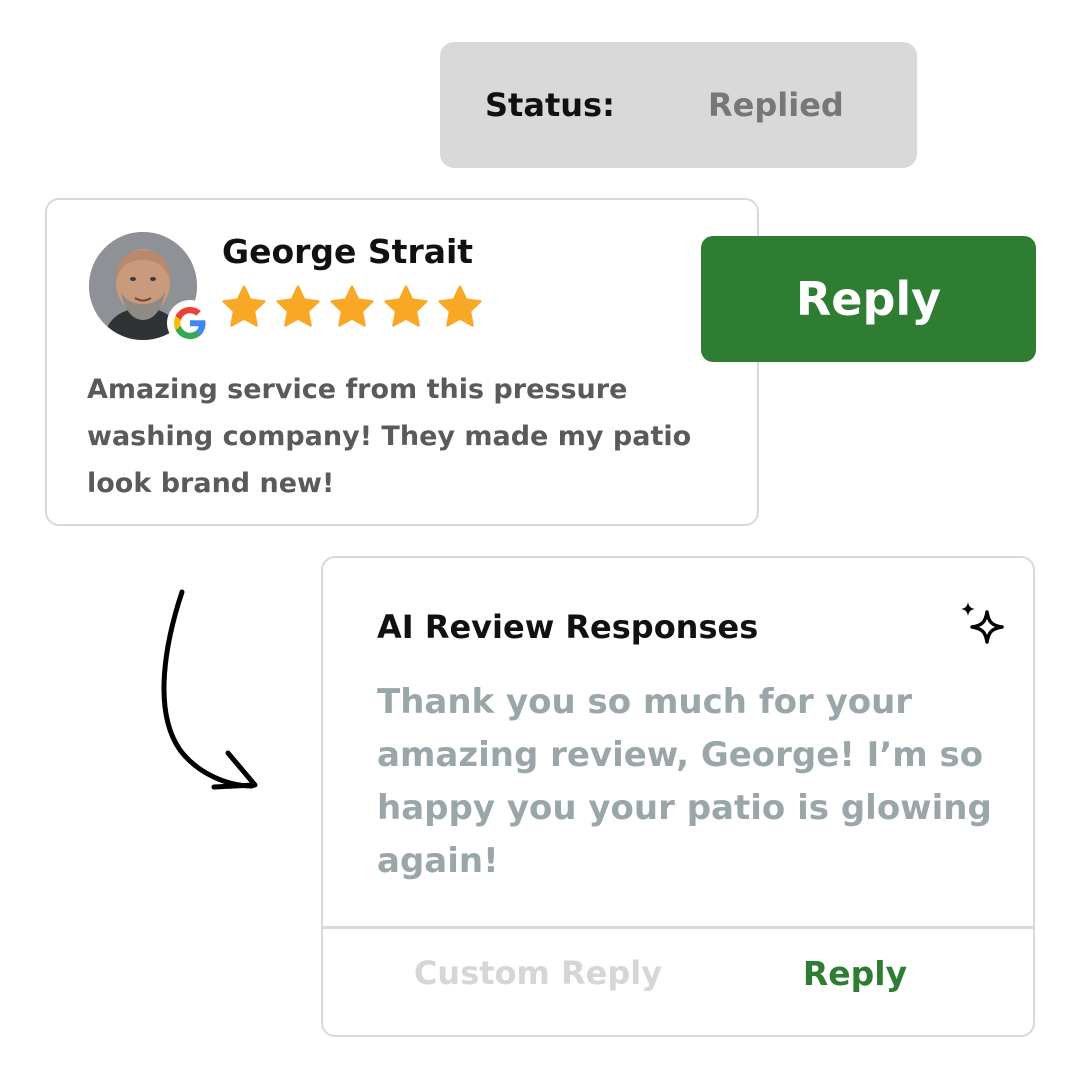 The height and width of the screenshot is (1080, 1080). Describe the element at coordinates (776, 105) in the screenshot. I see `status-value: Replied` at that location.